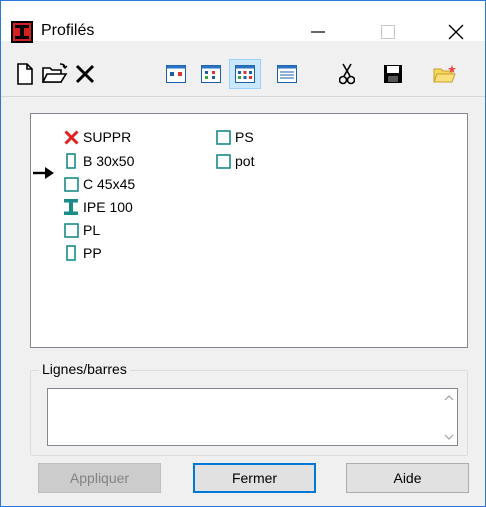 This screenshot has width=486, height=507. I want to click on view-details-icon, so click(287, 74).